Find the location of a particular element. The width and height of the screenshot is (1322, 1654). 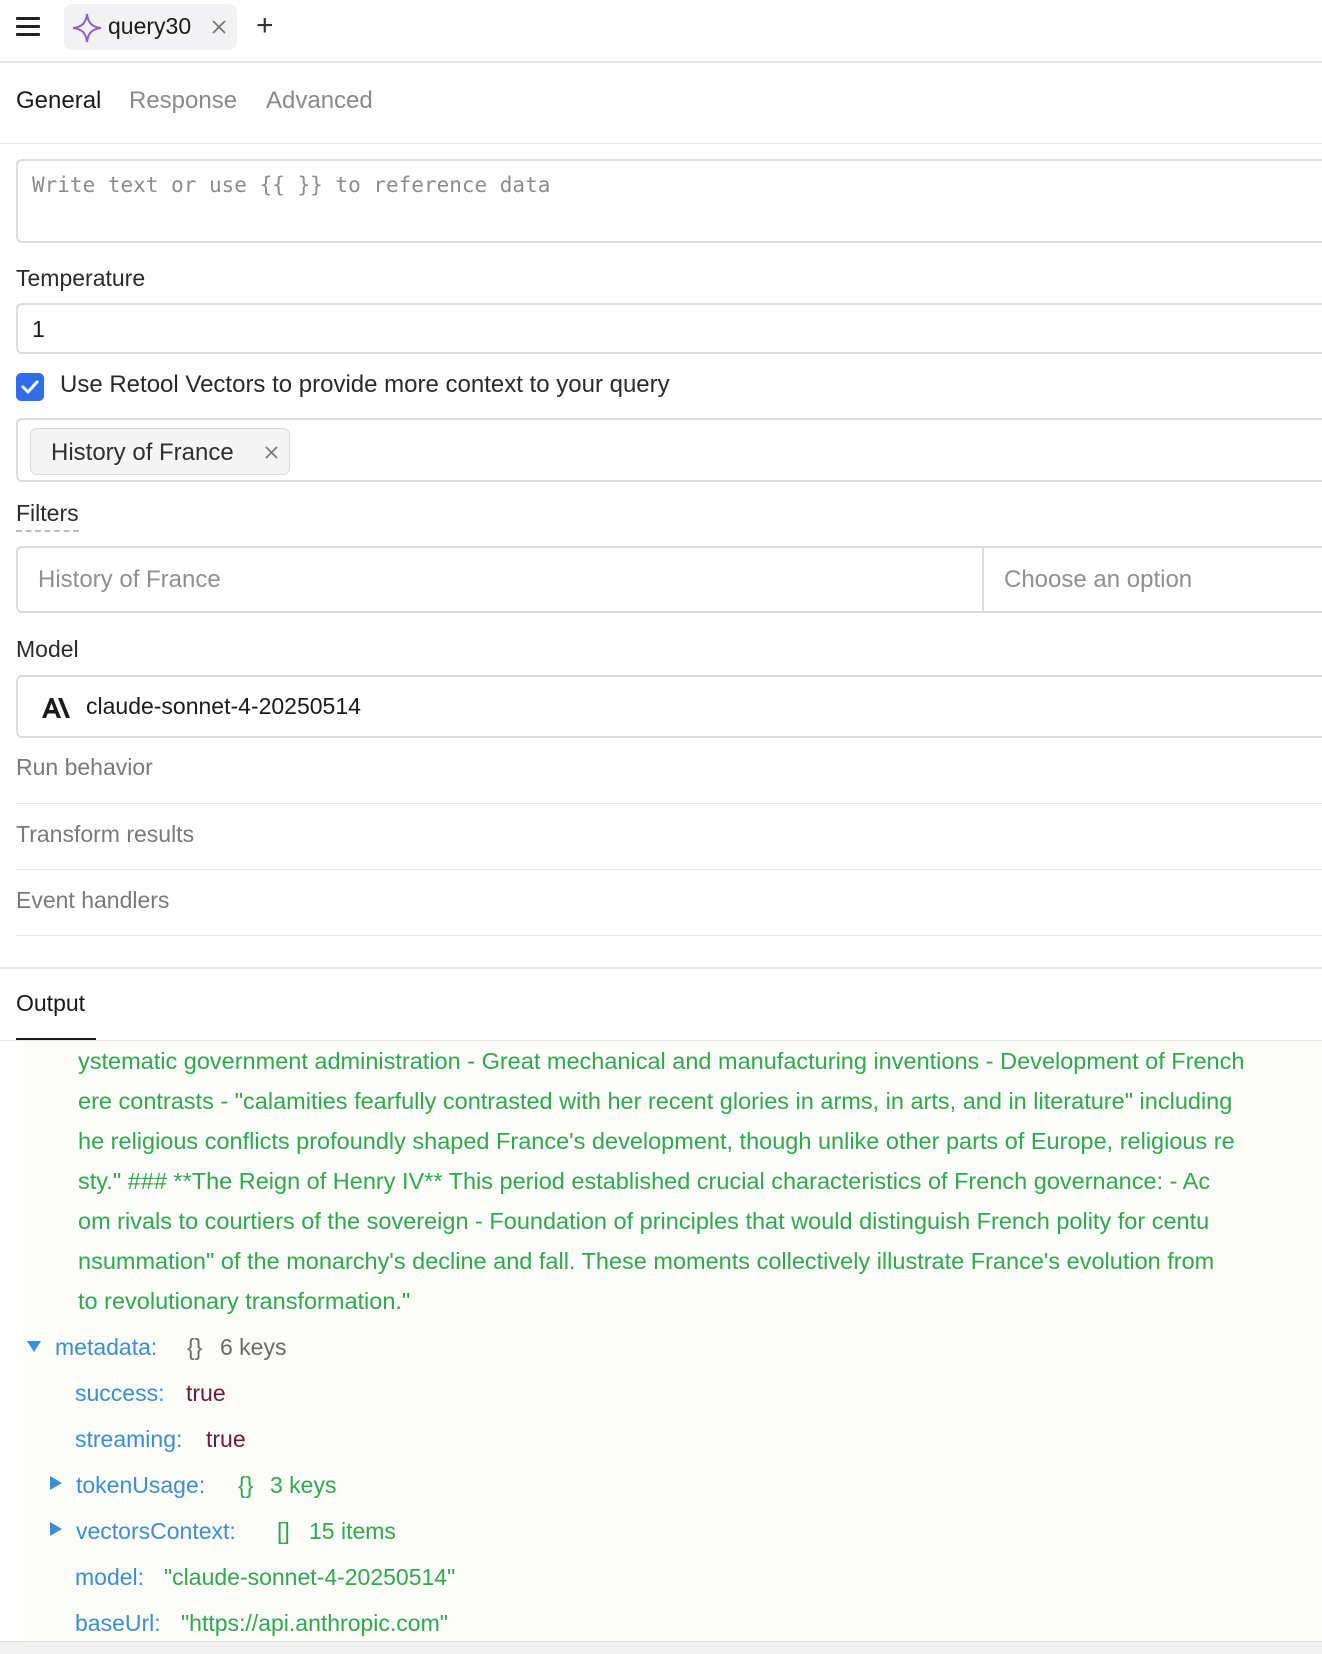

streaming-value: true is located at coordinates (226, 1439).